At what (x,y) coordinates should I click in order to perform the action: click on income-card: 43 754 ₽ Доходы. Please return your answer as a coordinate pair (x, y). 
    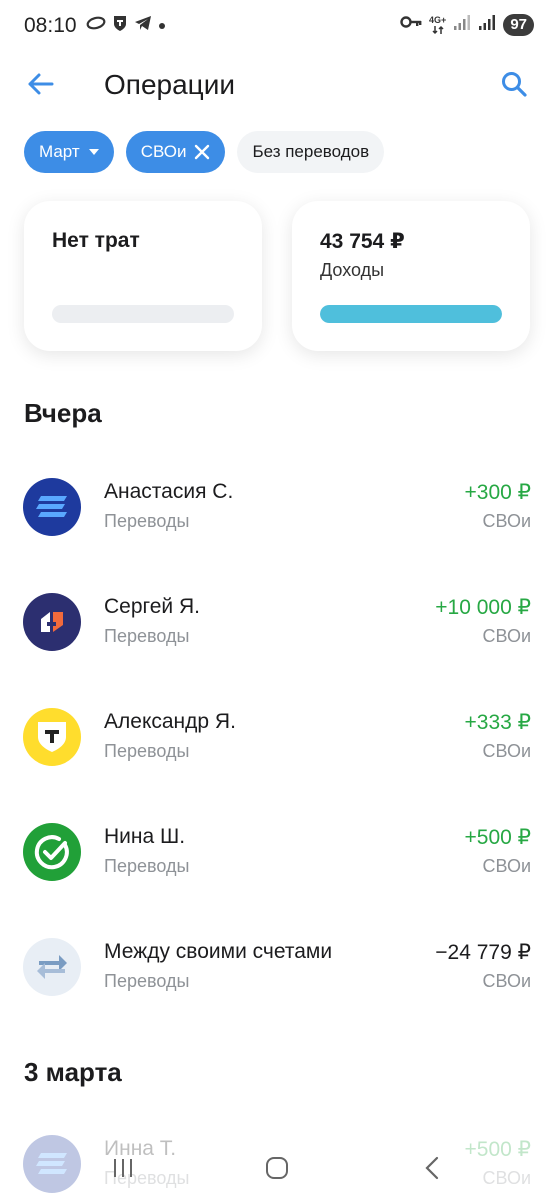
    Looking at the image, I should click on (411, 276).